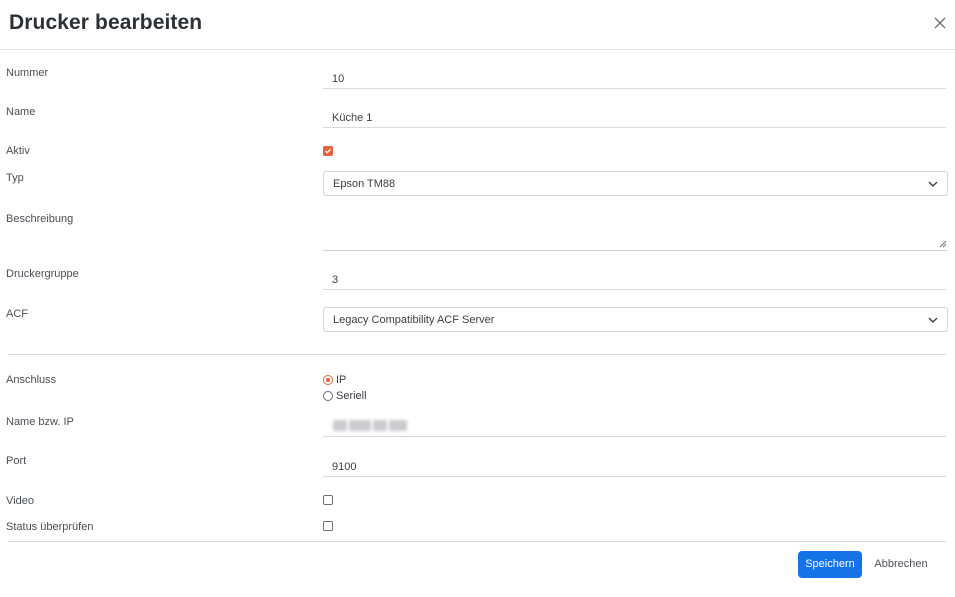 This screenshot has height=597, width=955. What do you see at coordinates (351, 396) in the screenshot?
I see `radio-seriell-label: Seriell` at bounding box center [351, 396].